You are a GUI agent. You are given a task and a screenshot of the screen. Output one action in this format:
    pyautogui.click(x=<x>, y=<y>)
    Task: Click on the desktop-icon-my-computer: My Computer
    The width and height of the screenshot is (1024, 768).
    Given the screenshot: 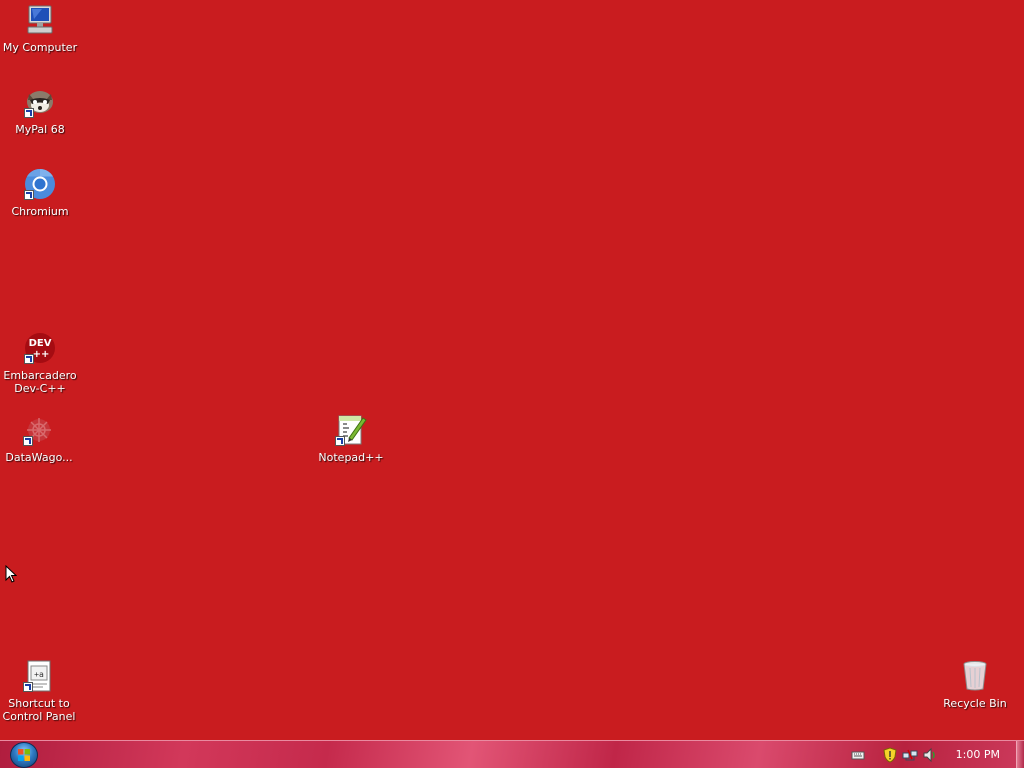 What is the action you would take?
    pyautogui.click(x=40, y=29)
    